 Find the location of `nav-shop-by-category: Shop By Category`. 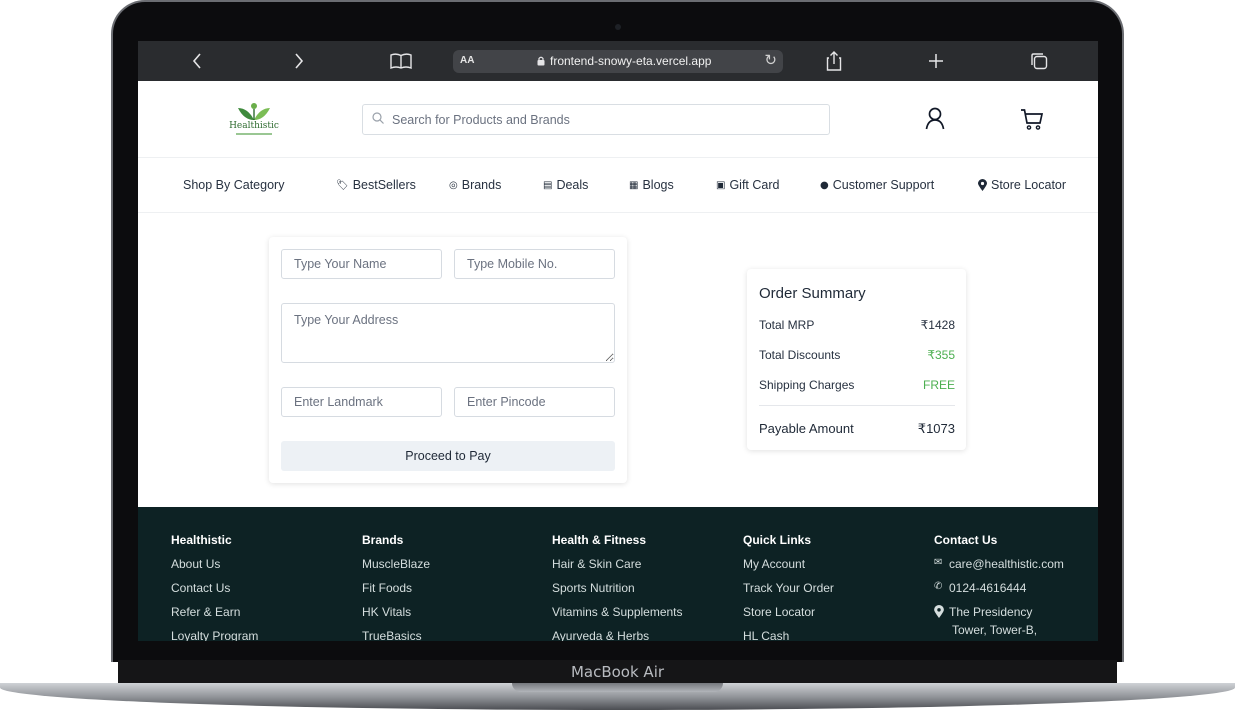

nav-shop-by-category: Shop By Category is located at coordinates (233, 185).